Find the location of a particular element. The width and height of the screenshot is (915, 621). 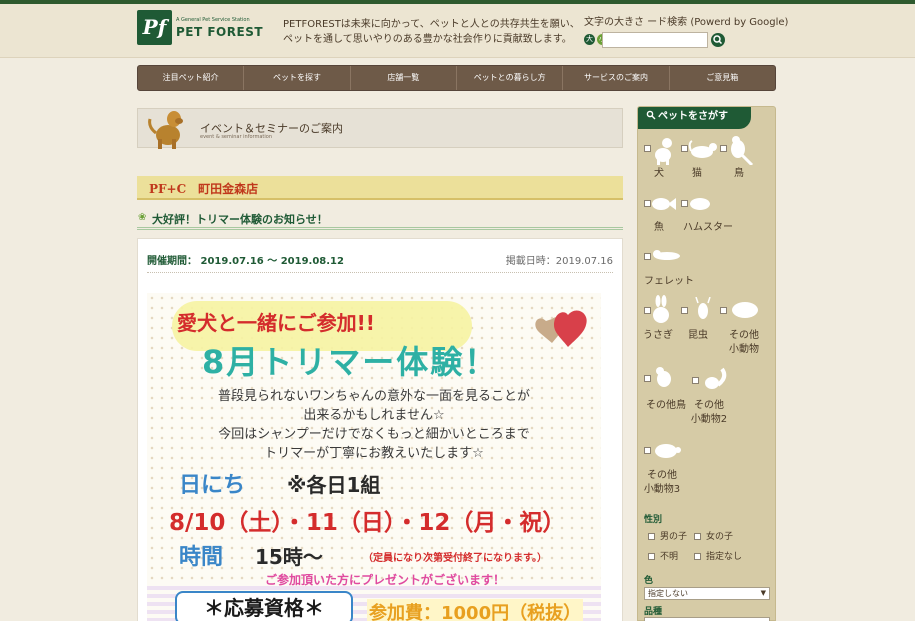

bird-icon is located at coordinates (742, 150).